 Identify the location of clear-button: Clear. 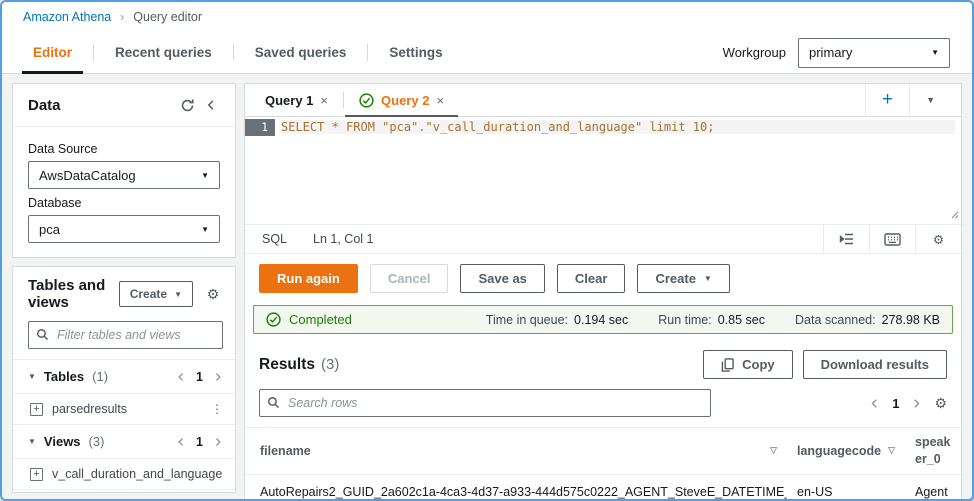
(591, 278).